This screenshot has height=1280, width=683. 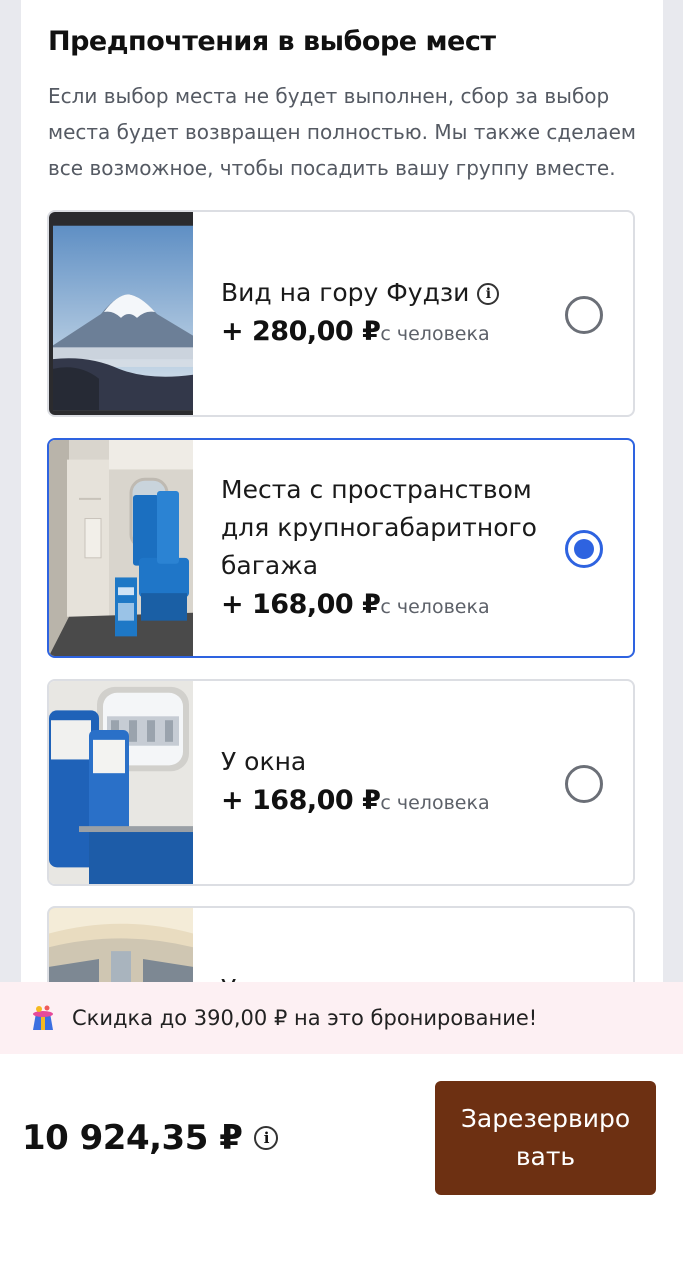 What do you see at coordinates (584, 315) in the screenshot?
I see `radio-button-fuji-view` at bounding box center [584, 315].